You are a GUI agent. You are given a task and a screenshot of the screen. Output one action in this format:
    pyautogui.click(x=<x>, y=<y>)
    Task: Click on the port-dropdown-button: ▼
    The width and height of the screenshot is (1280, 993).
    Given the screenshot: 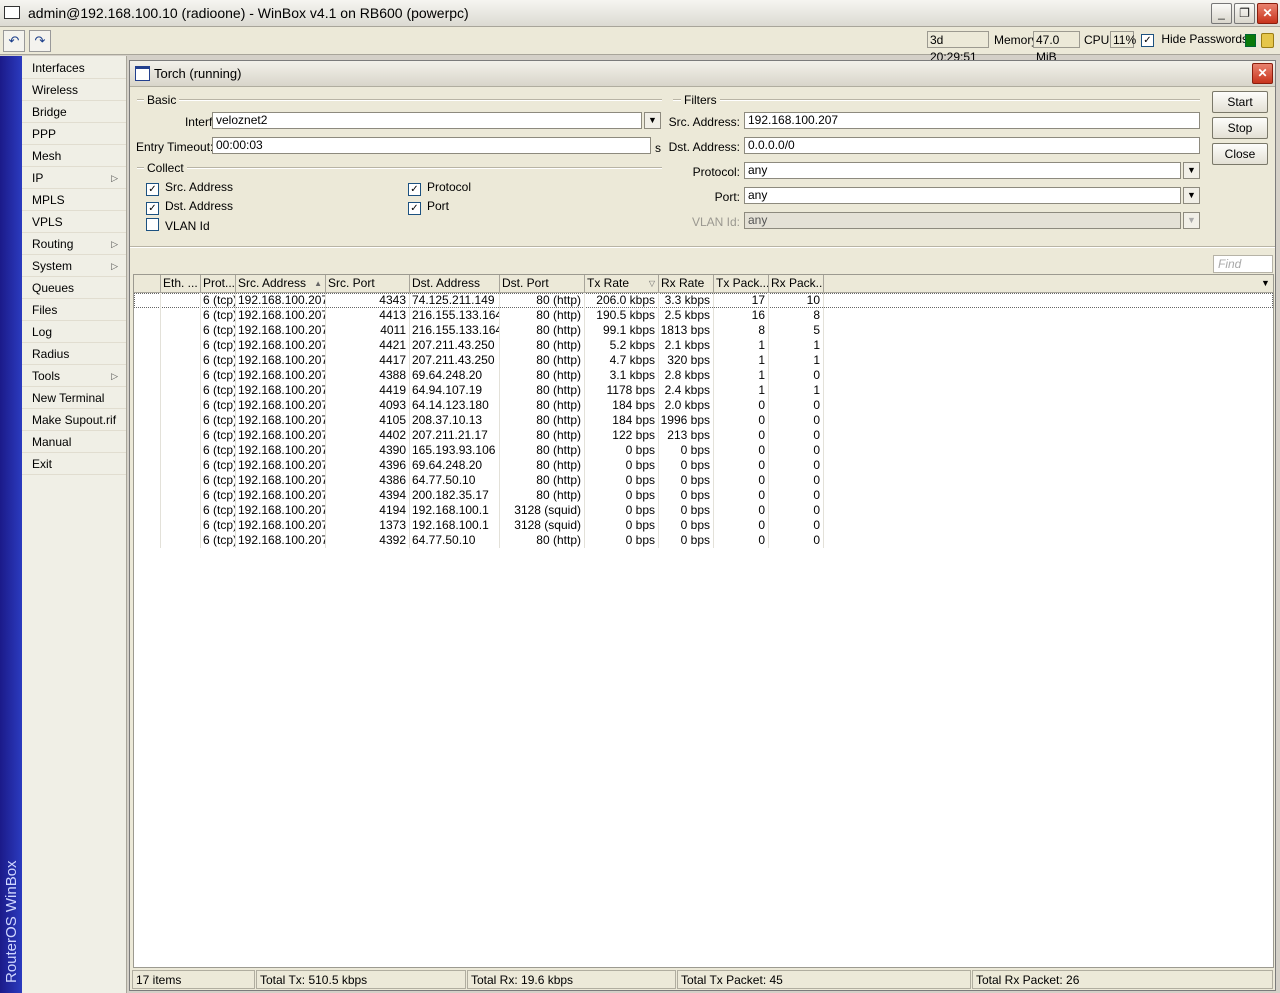 What is the action you would take?
    pyautogui.click(x=1191, y=195)
    